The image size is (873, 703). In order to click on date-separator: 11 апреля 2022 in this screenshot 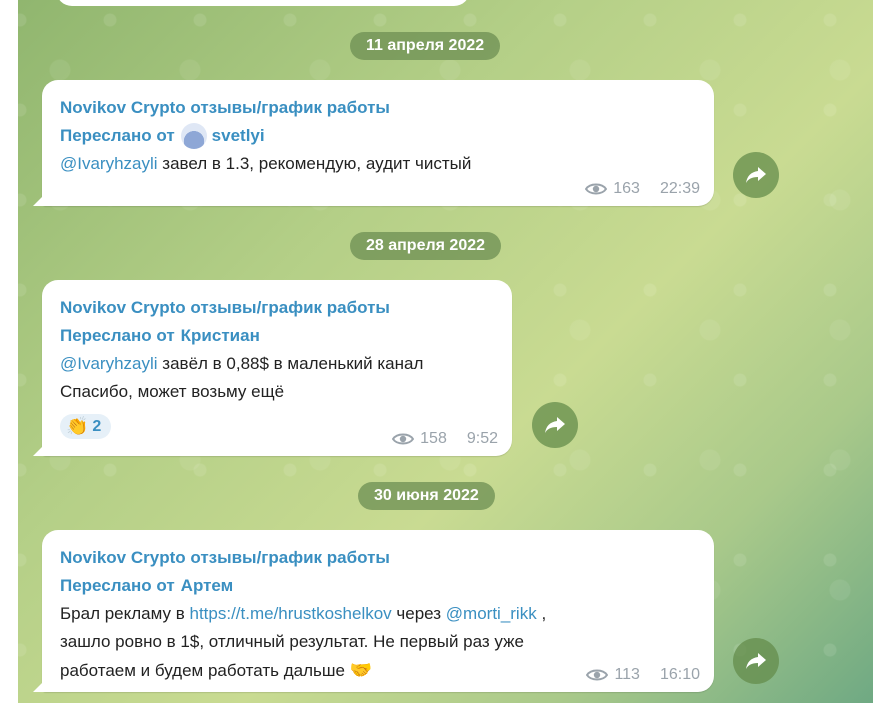, I will do `click(425, 46)`.